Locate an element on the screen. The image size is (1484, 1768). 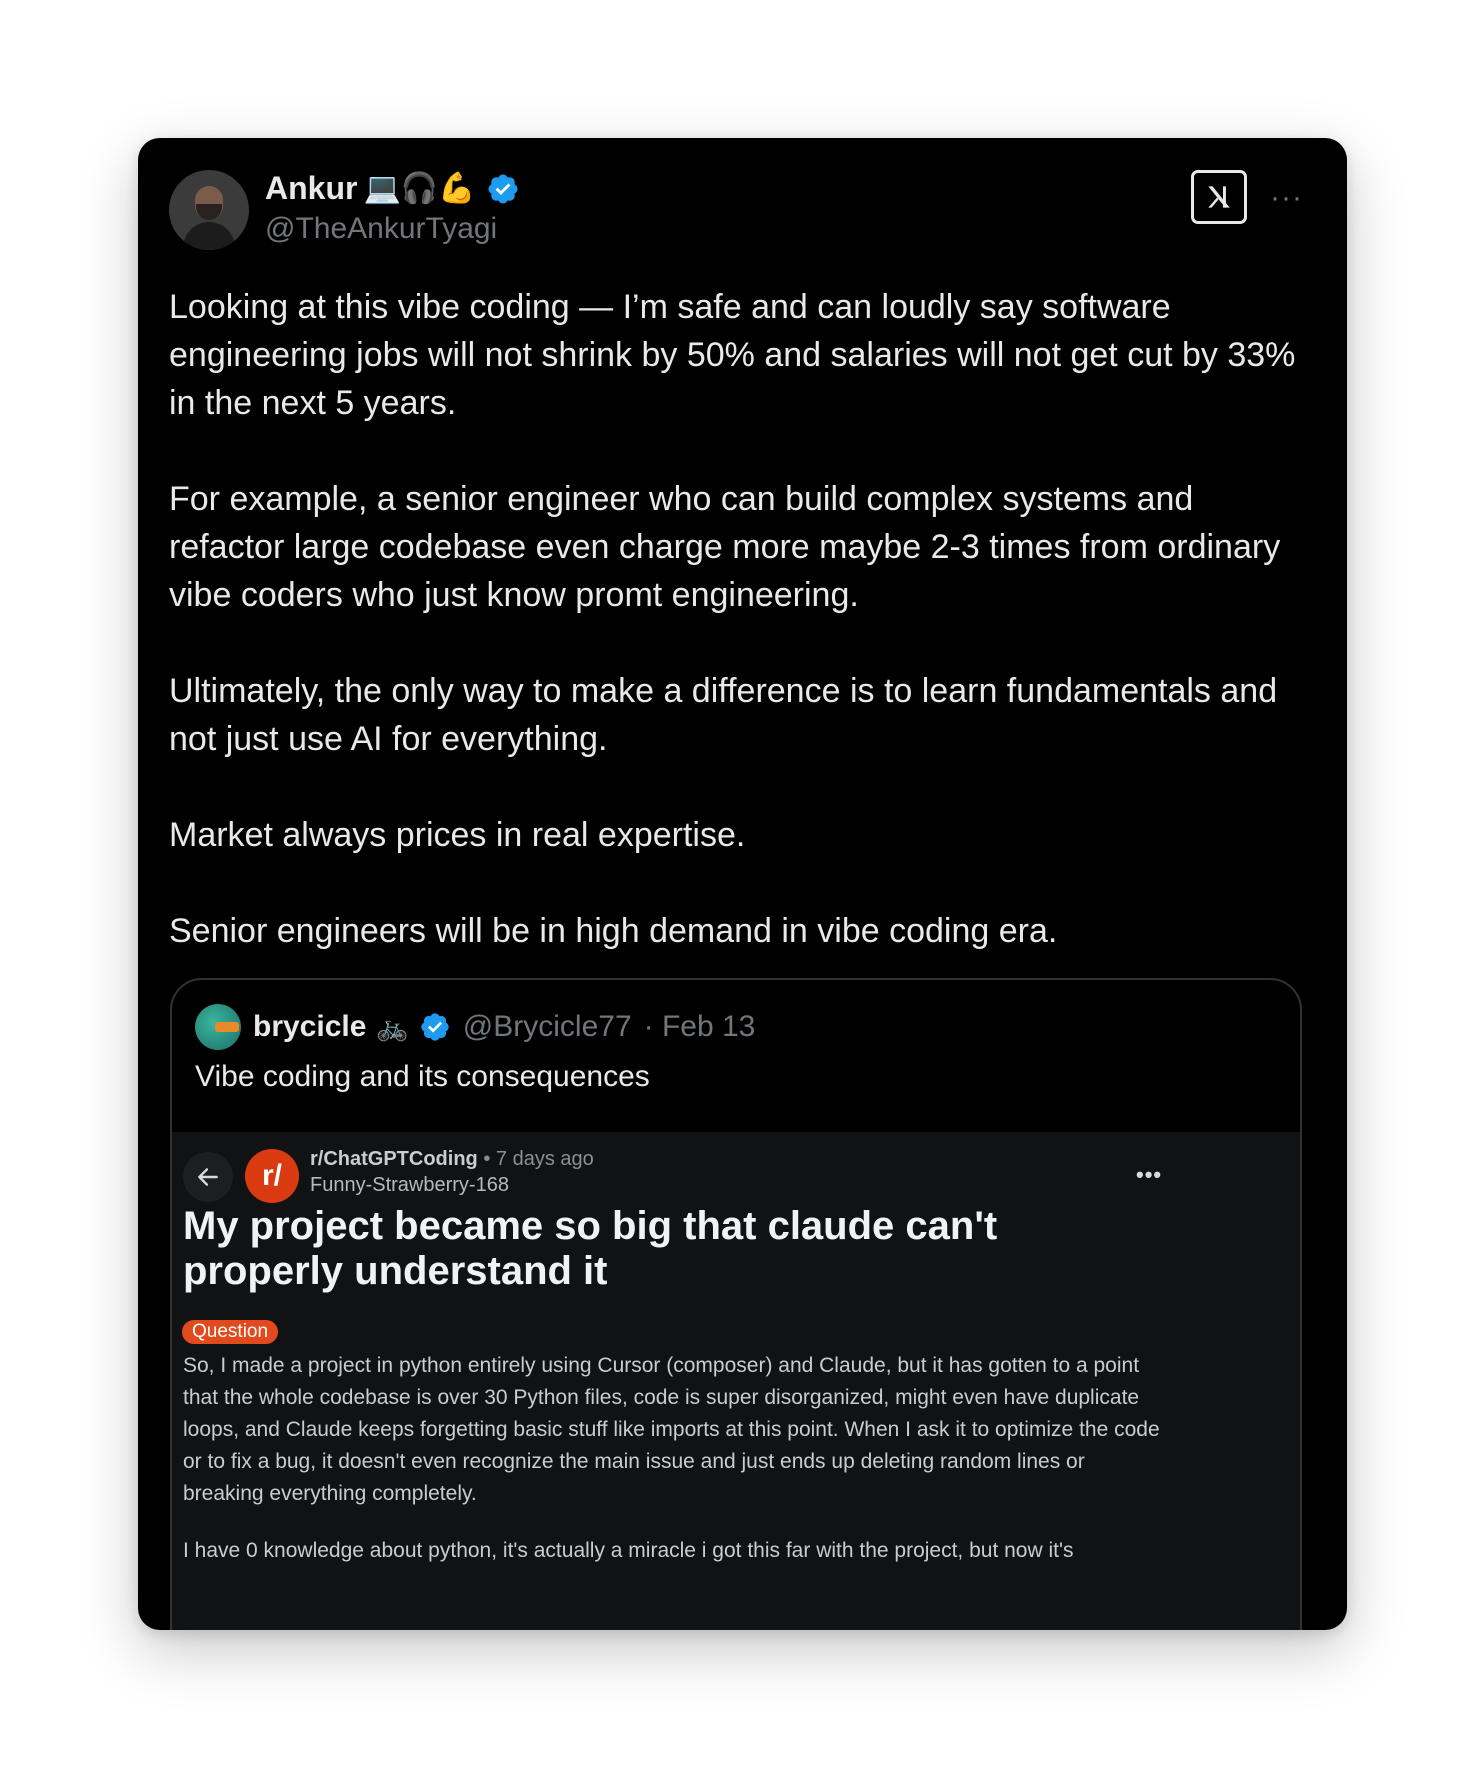
author-name-row: Ankur 💻🎧💪 is located at coordinates (392, 188).